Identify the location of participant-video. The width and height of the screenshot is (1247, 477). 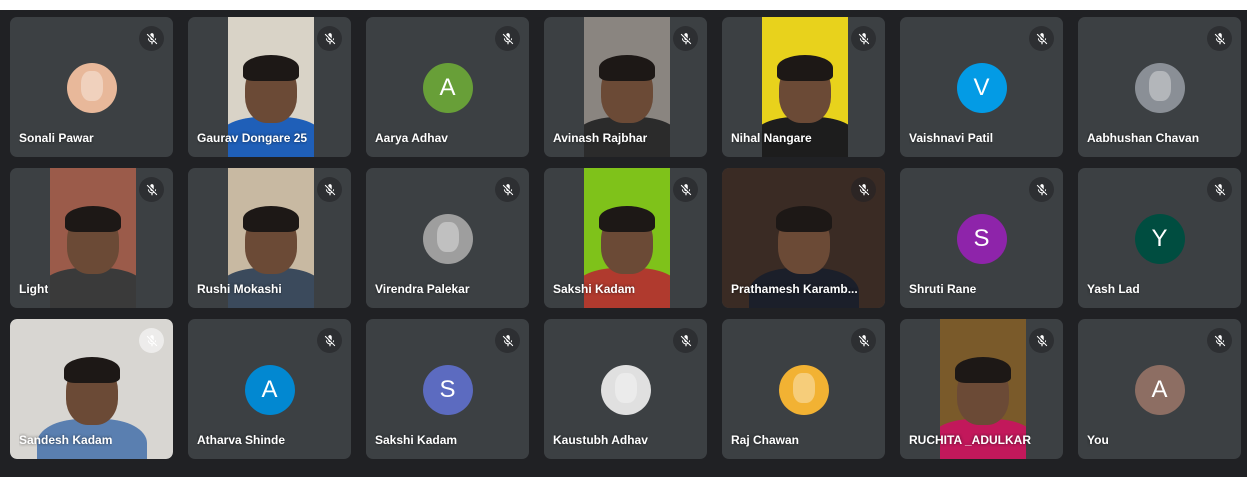
(93, 238).